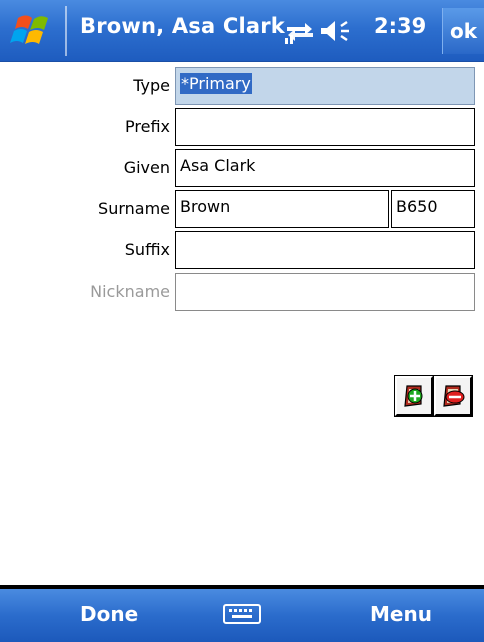  What do you see at coordinates (325, 127) in the screenshot?
I see `prefix-field` at bounding box center [325, 127].